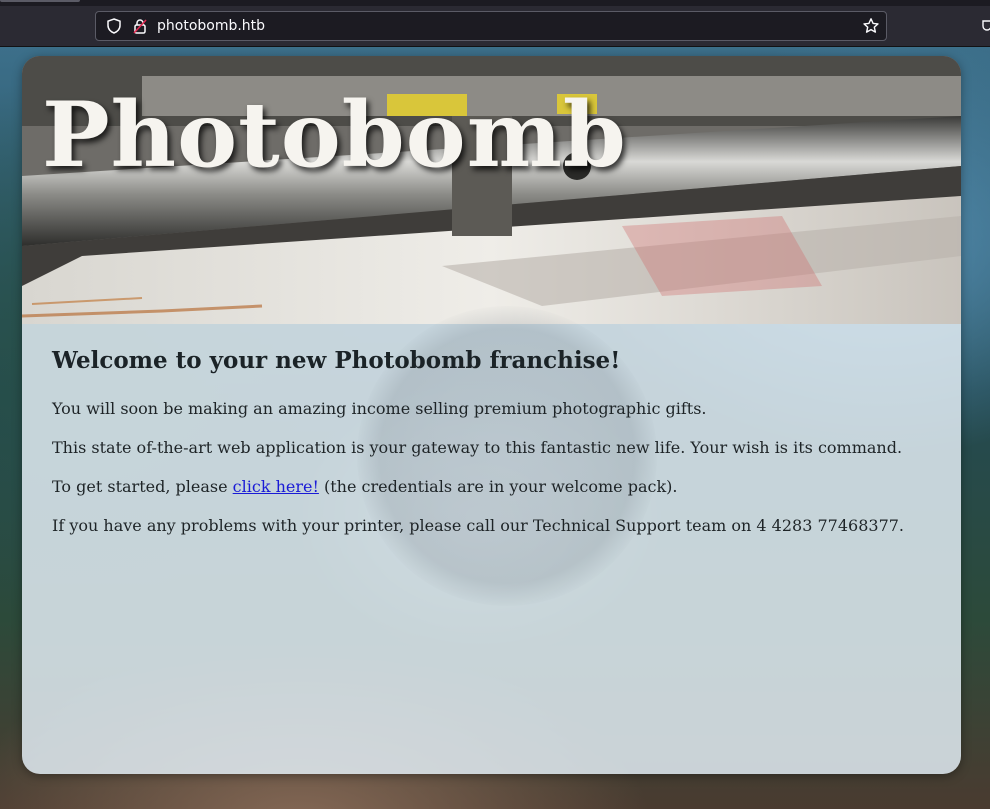 This screenshot has height=809, width=990. What do you see at coordinates (336, 360) in the screenshot?
I see `welcome-heading: Welcome to your new Photobomb franchise!` at bounding box center [336, 360].